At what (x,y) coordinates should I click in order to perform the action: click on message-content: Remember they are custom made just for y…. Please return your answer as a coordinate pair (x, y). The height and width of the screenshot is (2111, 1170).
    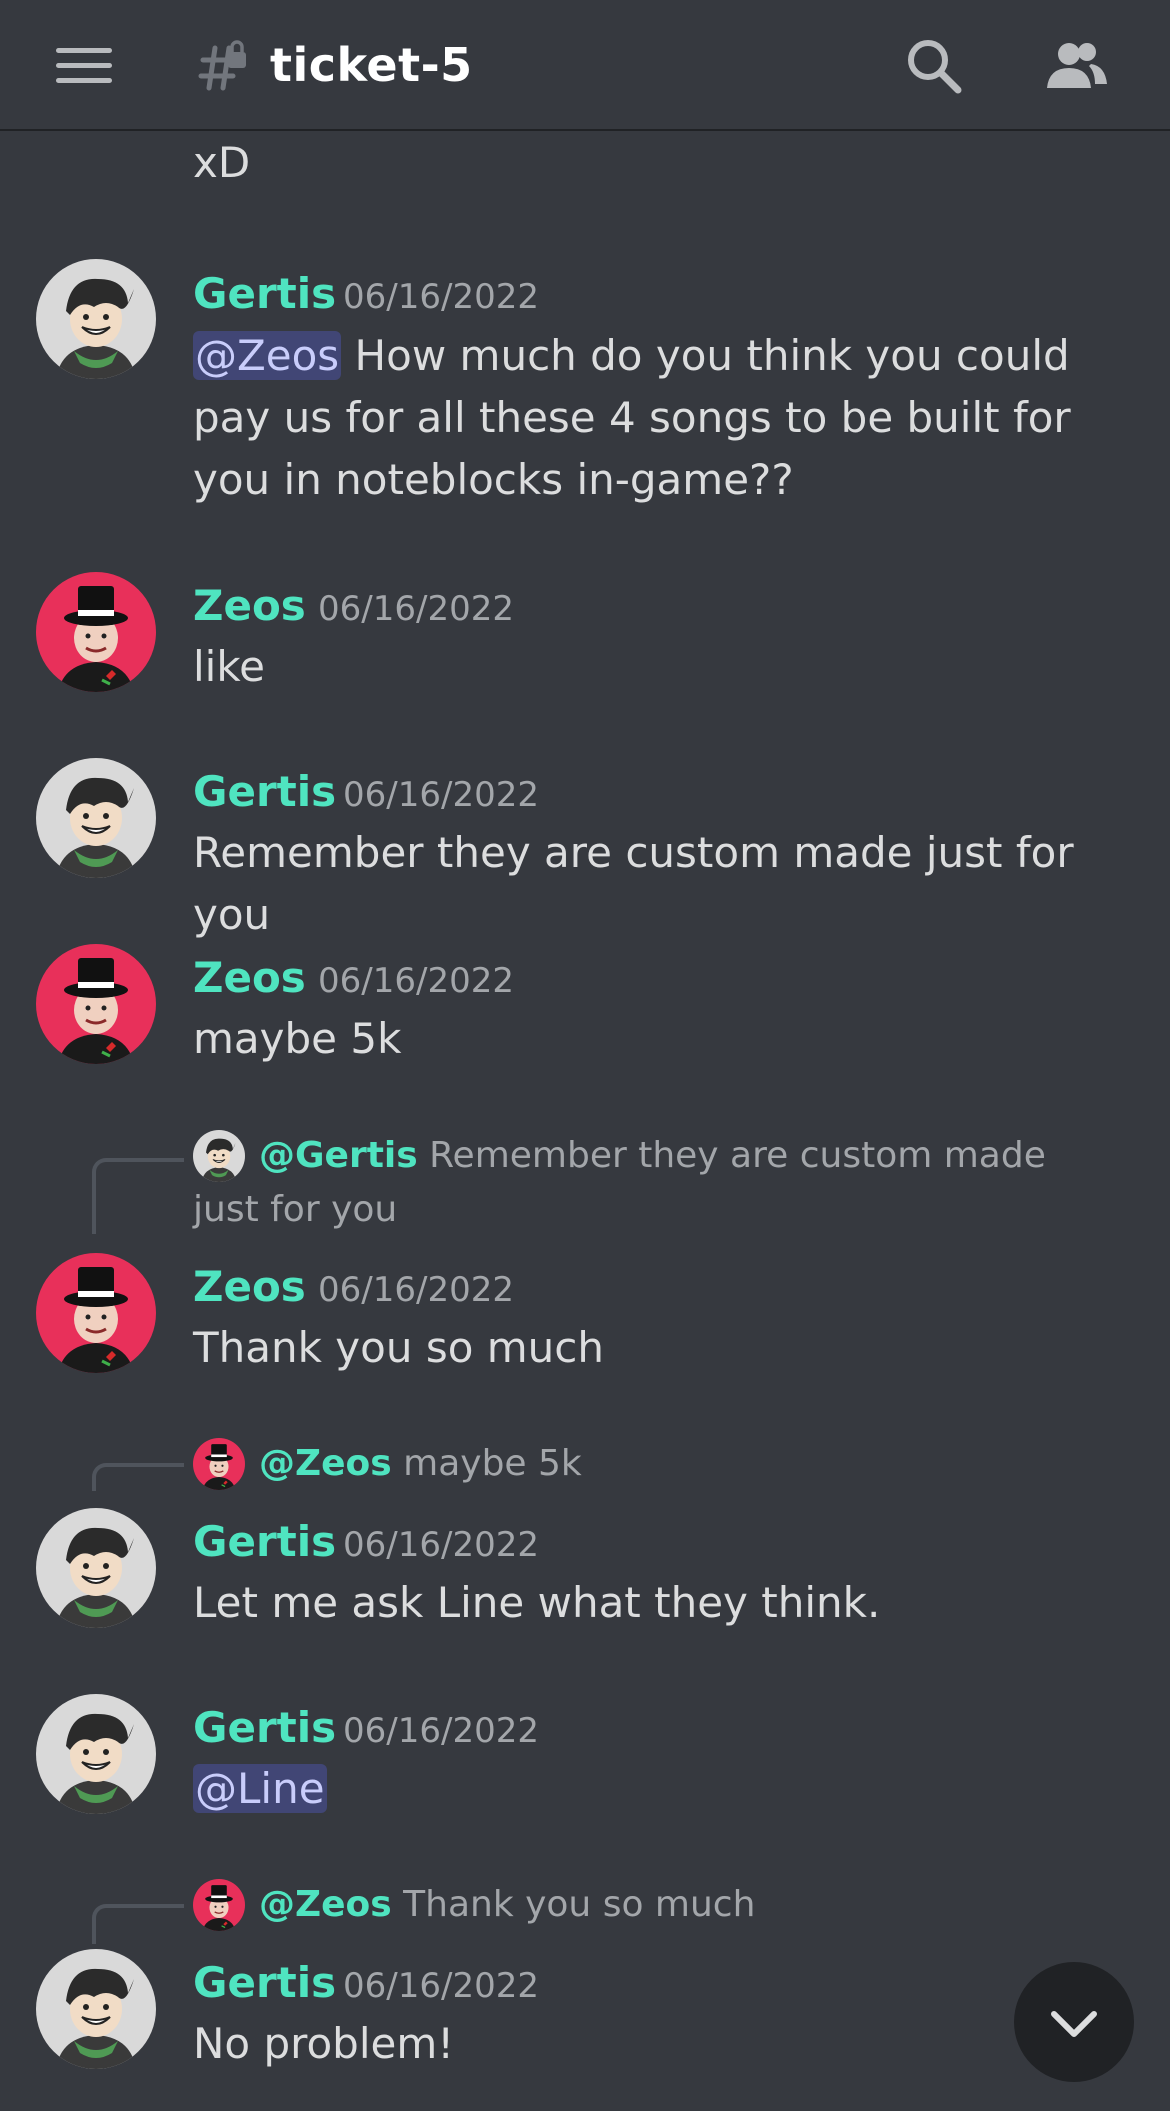
    Looking at the image, I should click on (633, 883).